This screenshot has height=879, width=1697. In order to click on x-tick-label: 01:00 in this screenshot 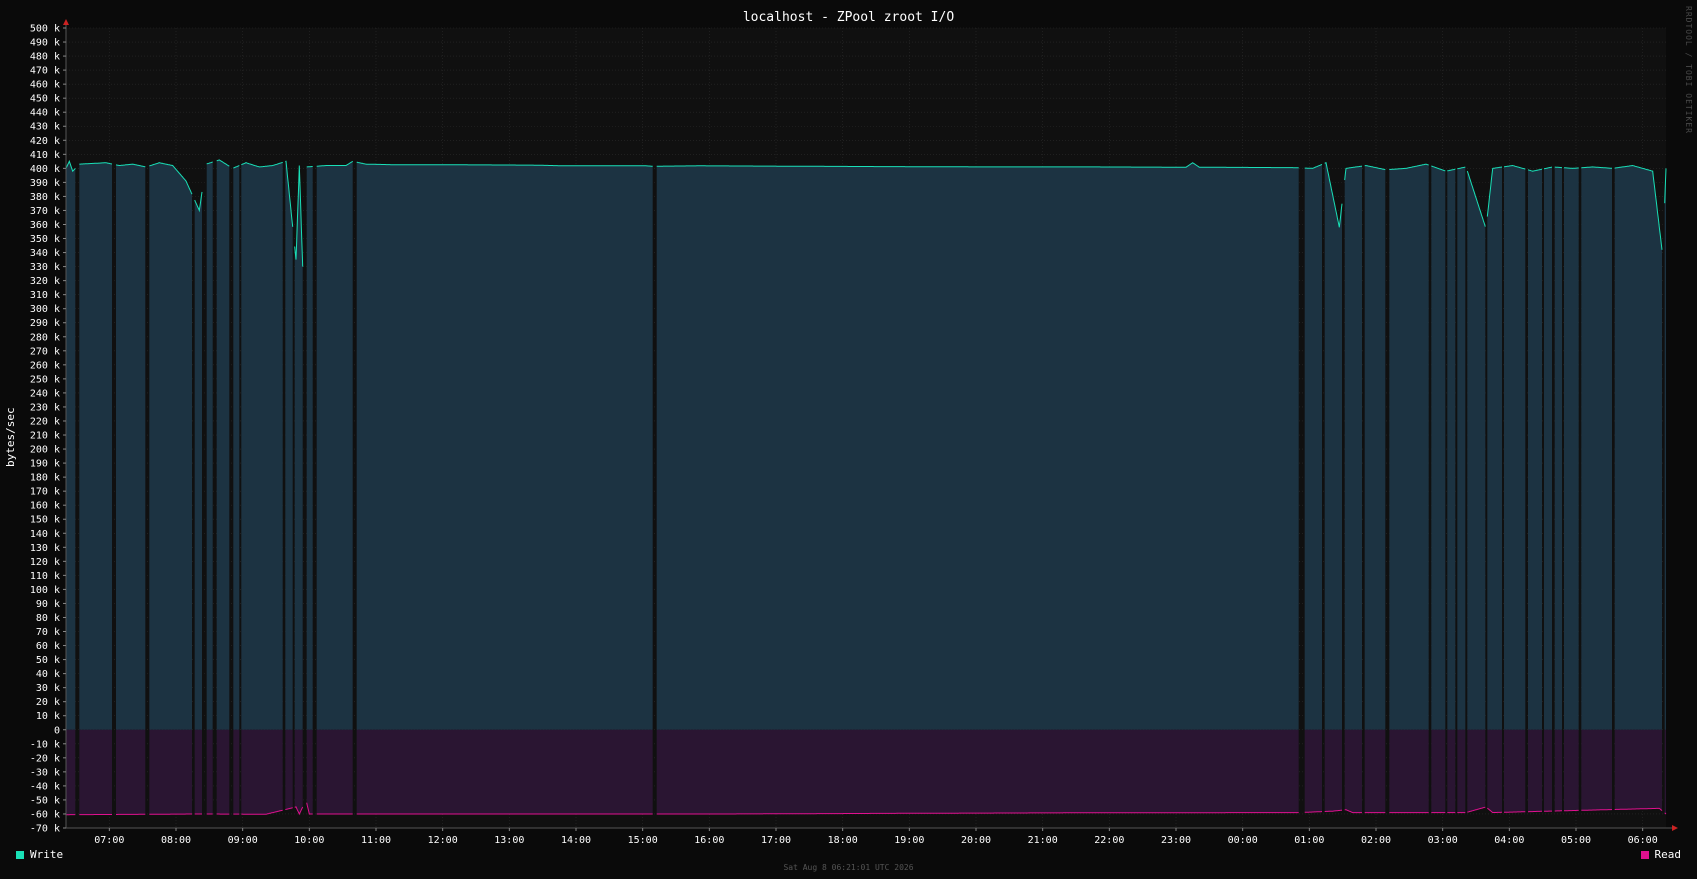, I will do `click(1309, 840)`.